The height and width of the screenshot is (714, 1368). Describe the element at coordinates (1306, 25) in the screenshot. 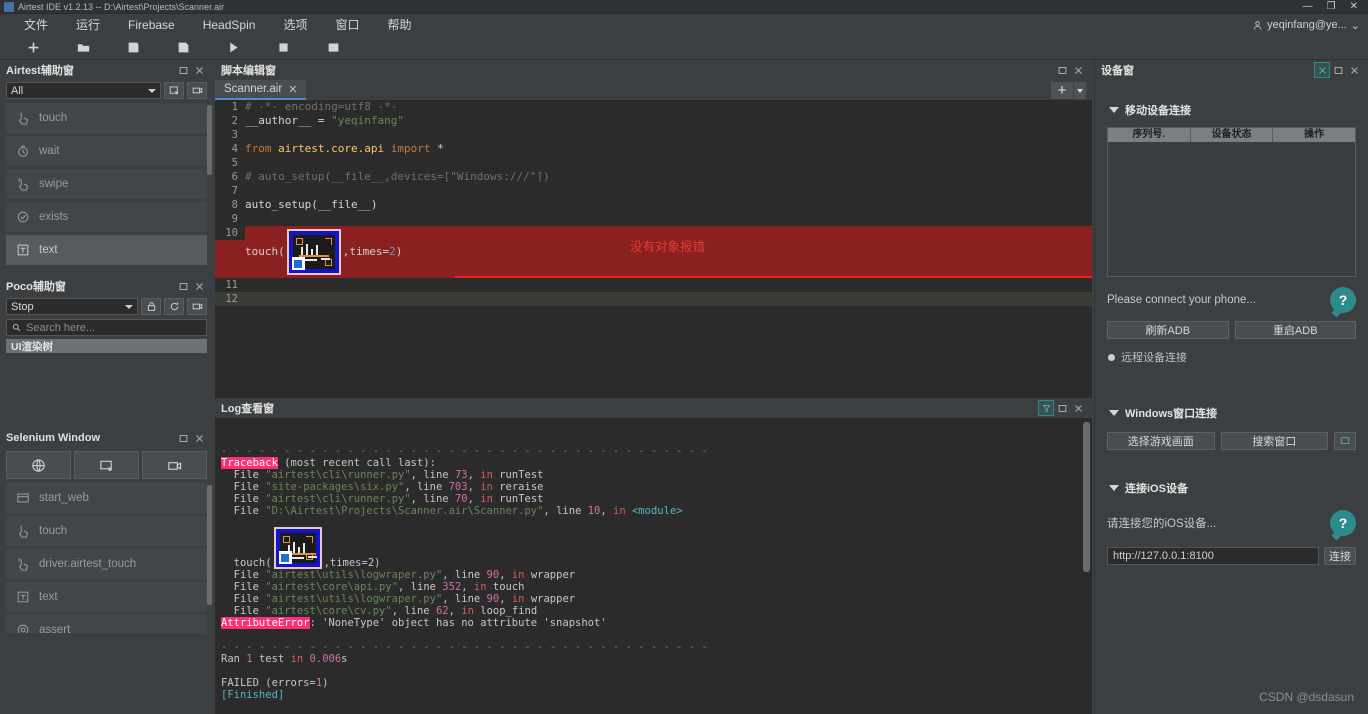

I see `user-account-menu: yeqinfang@ye... ⌄` at that location.